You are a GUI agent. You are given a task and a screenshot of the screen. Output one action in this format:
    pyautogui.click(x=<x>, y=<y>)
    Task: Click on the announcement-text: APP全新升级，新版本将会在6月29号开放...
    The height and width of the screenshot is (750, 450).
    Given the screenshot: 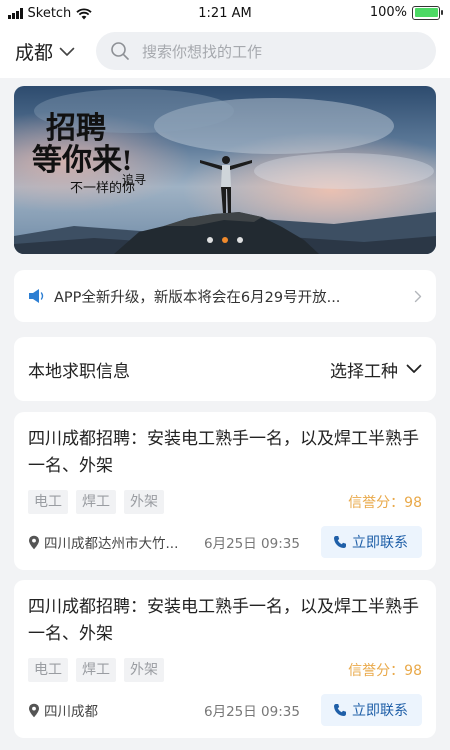 What is the action you would take?
    pyautogui.click(x=197, y=297)
    